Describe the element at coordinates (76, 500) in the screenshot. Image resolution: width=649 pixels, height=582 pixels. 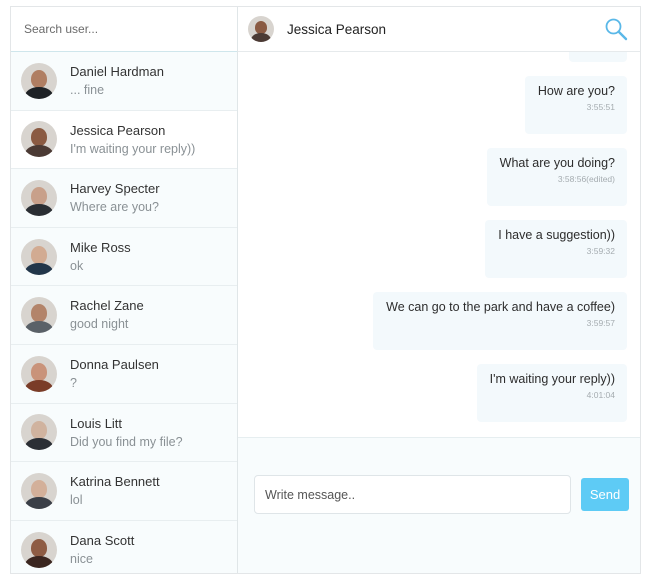
I see `contact-last-message: lol` at that location.